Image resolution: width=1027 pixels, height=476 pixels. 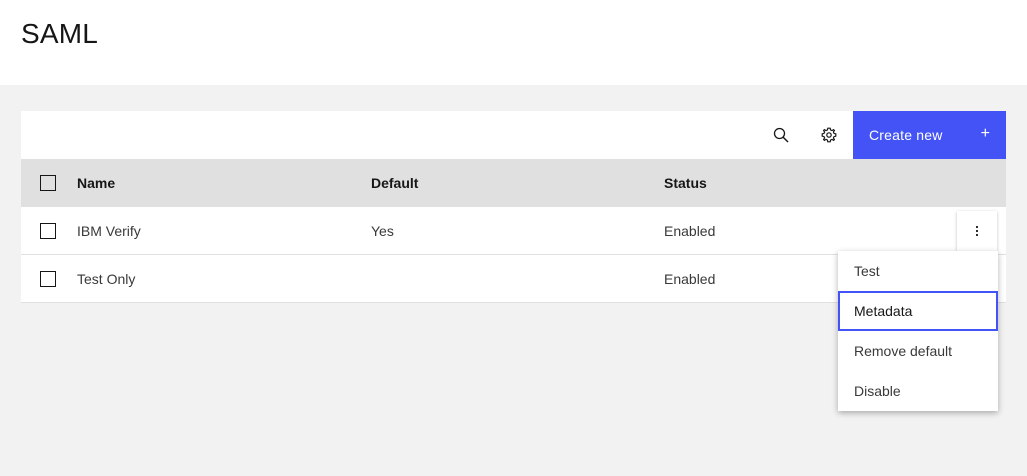 What do you see at coordinates (96, 183) in the screenshot?
I see `column-header-name: Name` at bounding box center [96, 183].